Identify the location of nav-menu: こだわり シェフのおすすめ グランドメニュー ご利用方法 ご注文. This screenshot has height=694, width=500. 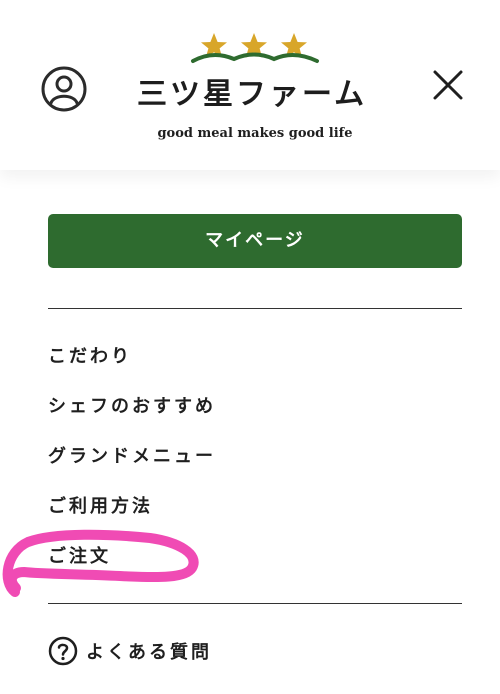
(132, 461).